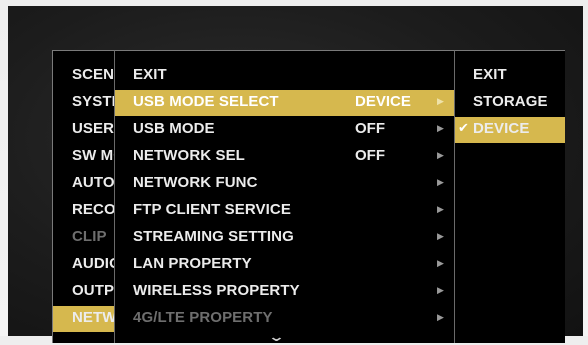 This screenshot has width=588, height=345. Describe the element at coordinates (285, 319) in the screenshot. I see `menu-item-4g-lte-property: 4G/LTE PROPERTY ▶` at that location.